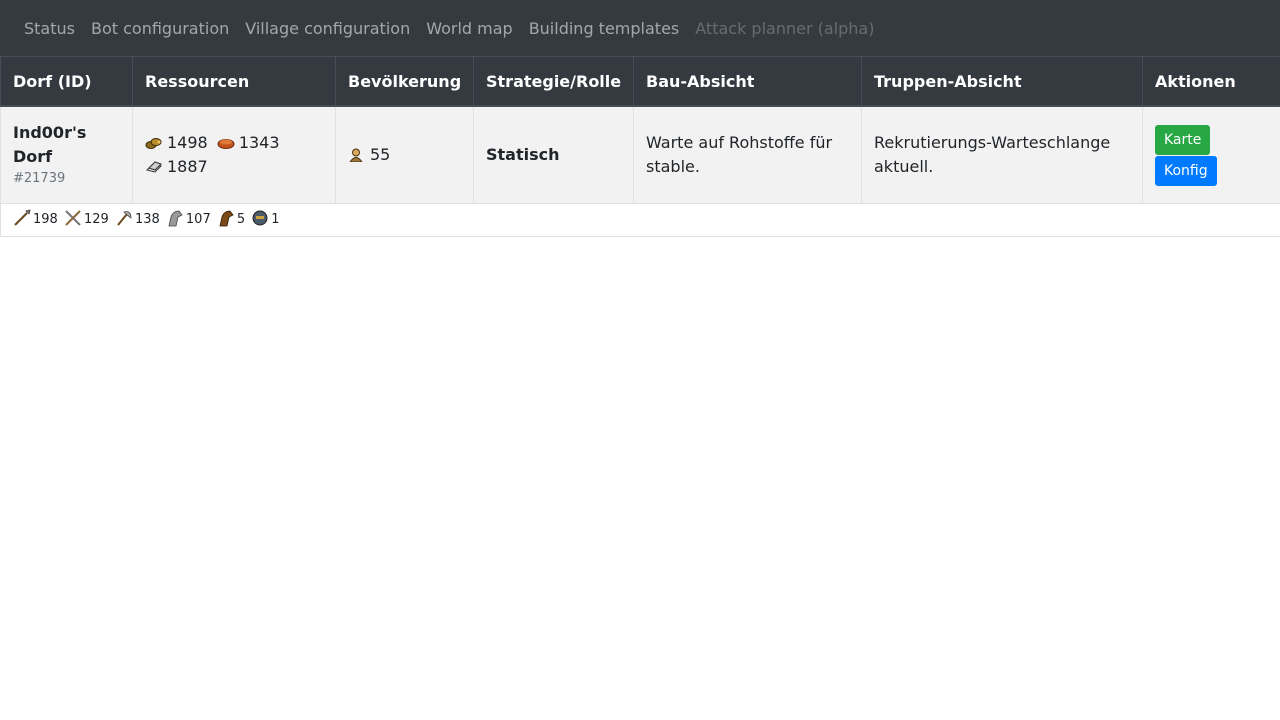 The height and width of the screenshot is (720, 1280). Describe the element at coordinates (604, 28) in the screenshot. I see `nav-building-templates: Building templates` at that location.